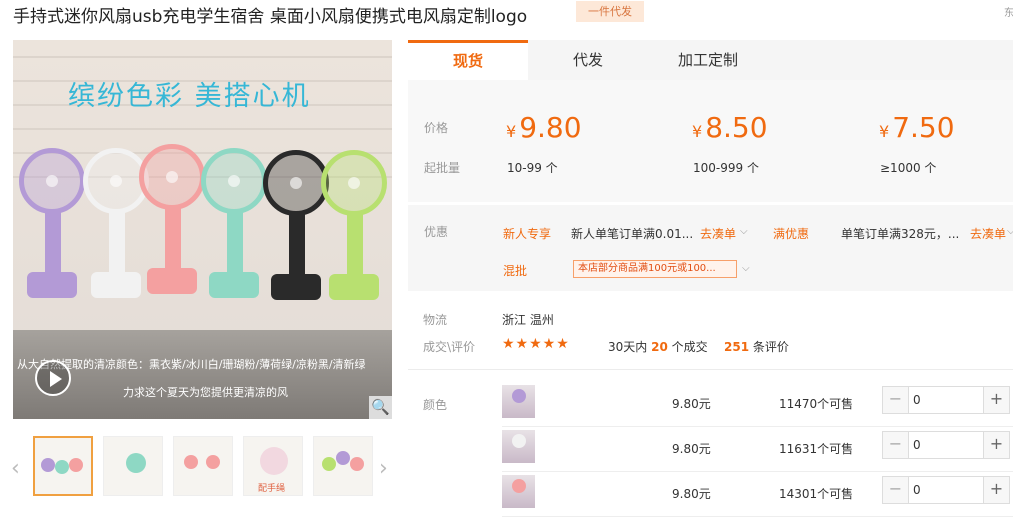  Describe the element at coordinates (273, 466) in the screenshot. I see `thumbnail-4: 配手绳` at that location.